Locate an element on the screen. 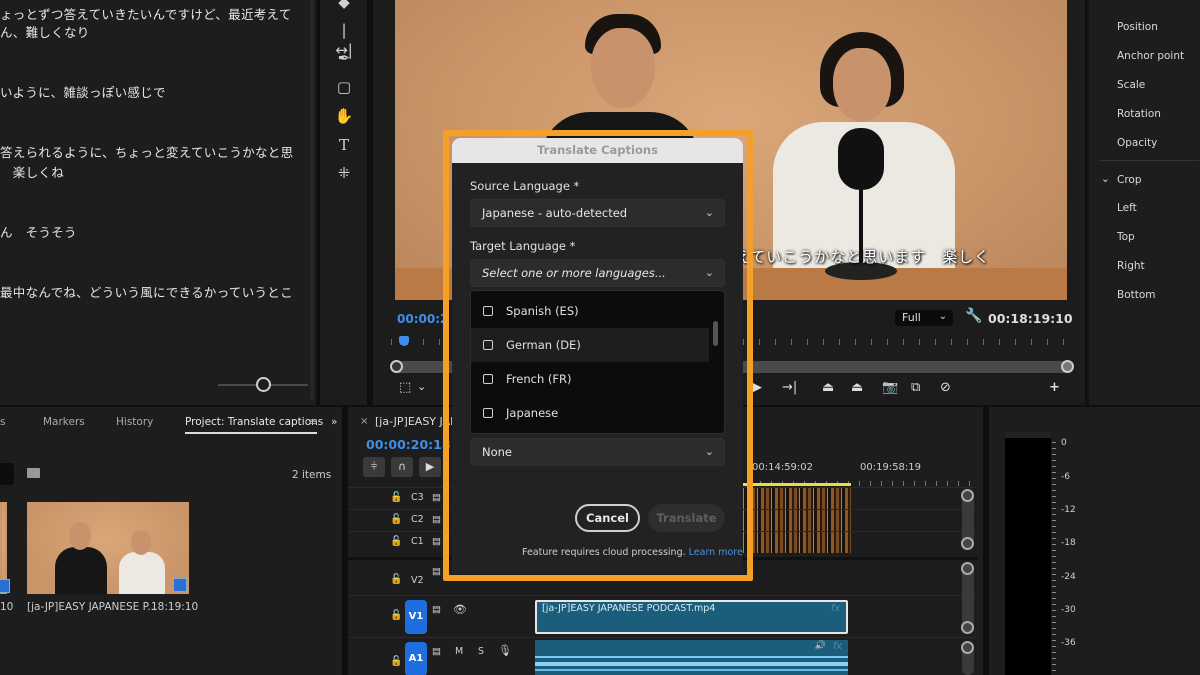  safe-margins-icon: ⬚ is located at coordinates (405, 387).